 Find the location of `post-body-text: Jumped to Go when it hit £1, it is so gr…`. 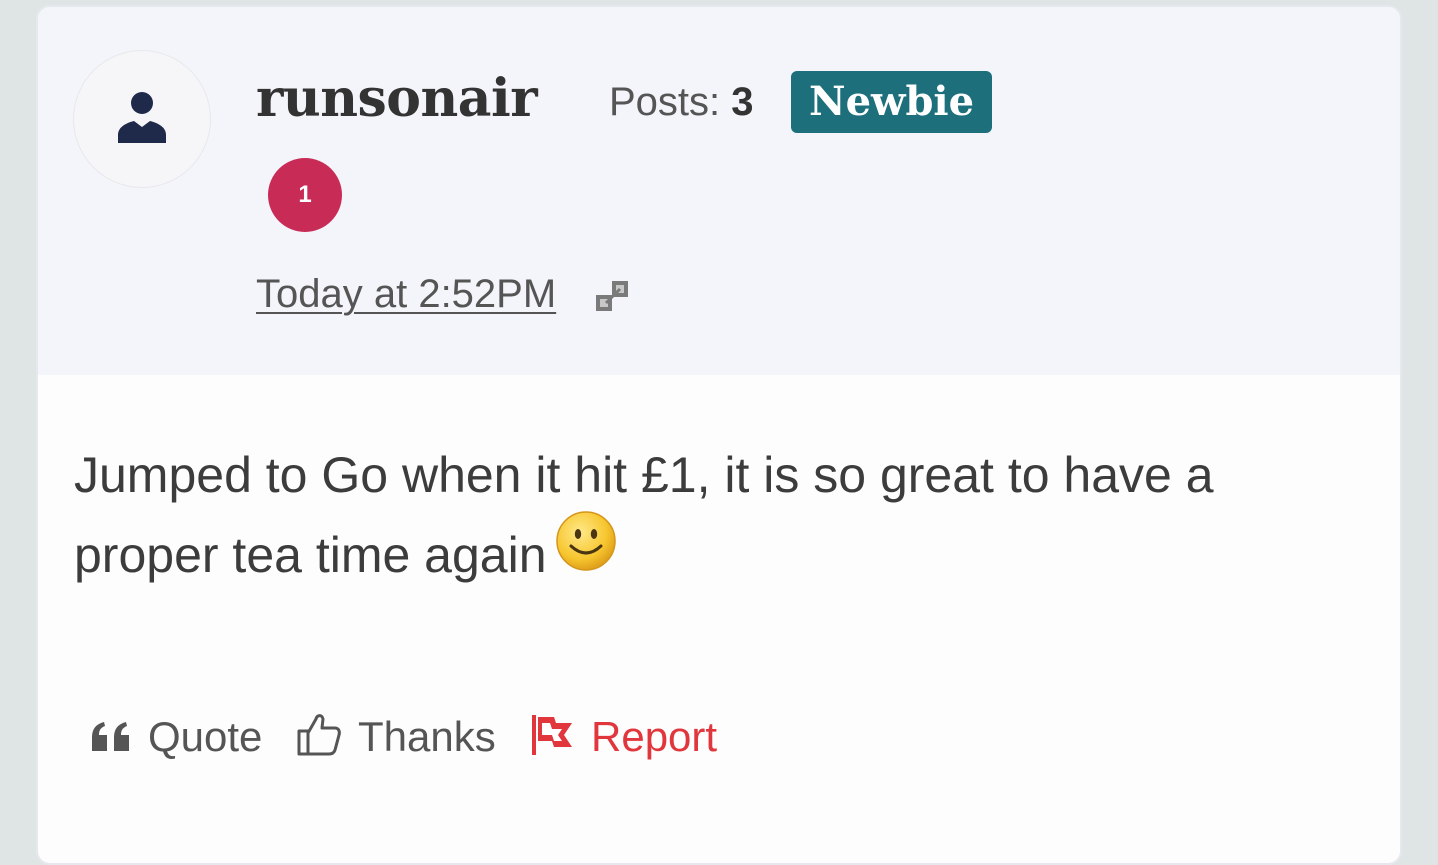

post-body-text: Jumped to Go when it hit £1, it is so gr… is located at coordinates (644, 515).